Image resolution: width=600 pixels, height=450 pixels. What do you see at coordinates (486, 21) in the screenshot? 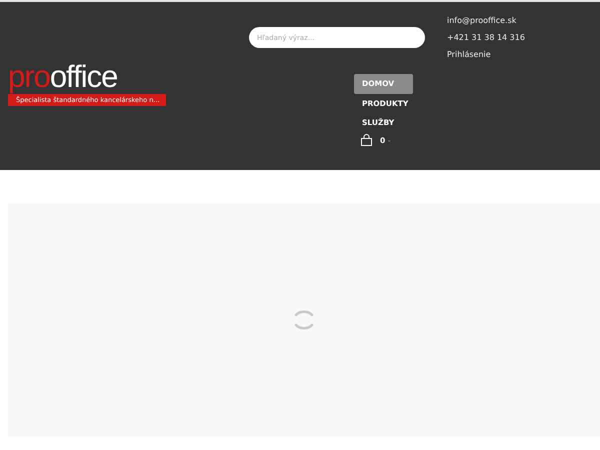
I see `contact-link: info@prooffice.sk` at bounding box center [486, 21].